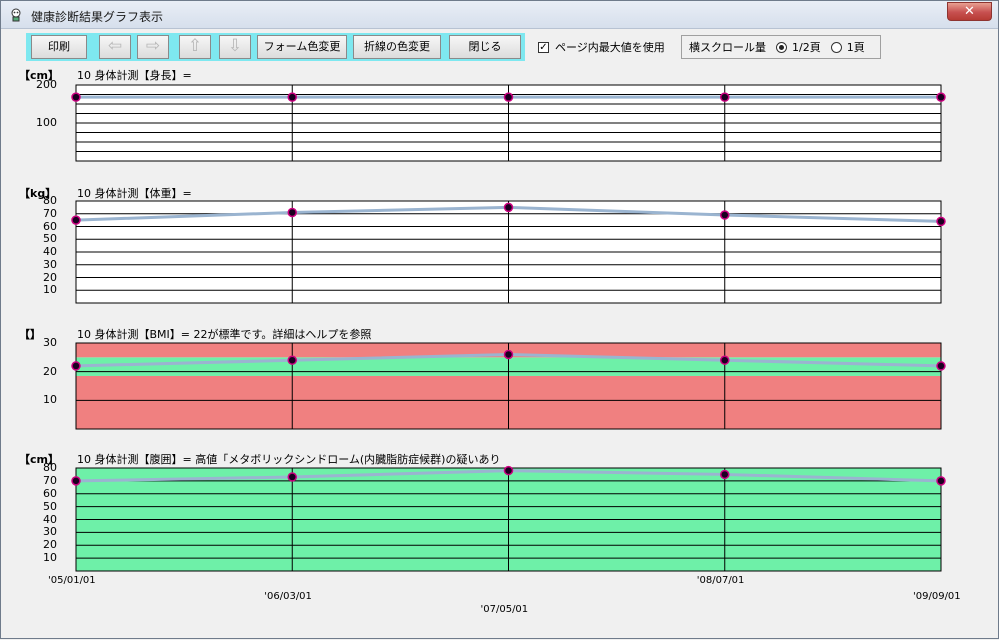 This screenshot has height=640, width=999. What do you see at coordinates (937, 596) in the screenshot?
I see `x-axis-label: '09/09/01` at bounding box center [937, 596].